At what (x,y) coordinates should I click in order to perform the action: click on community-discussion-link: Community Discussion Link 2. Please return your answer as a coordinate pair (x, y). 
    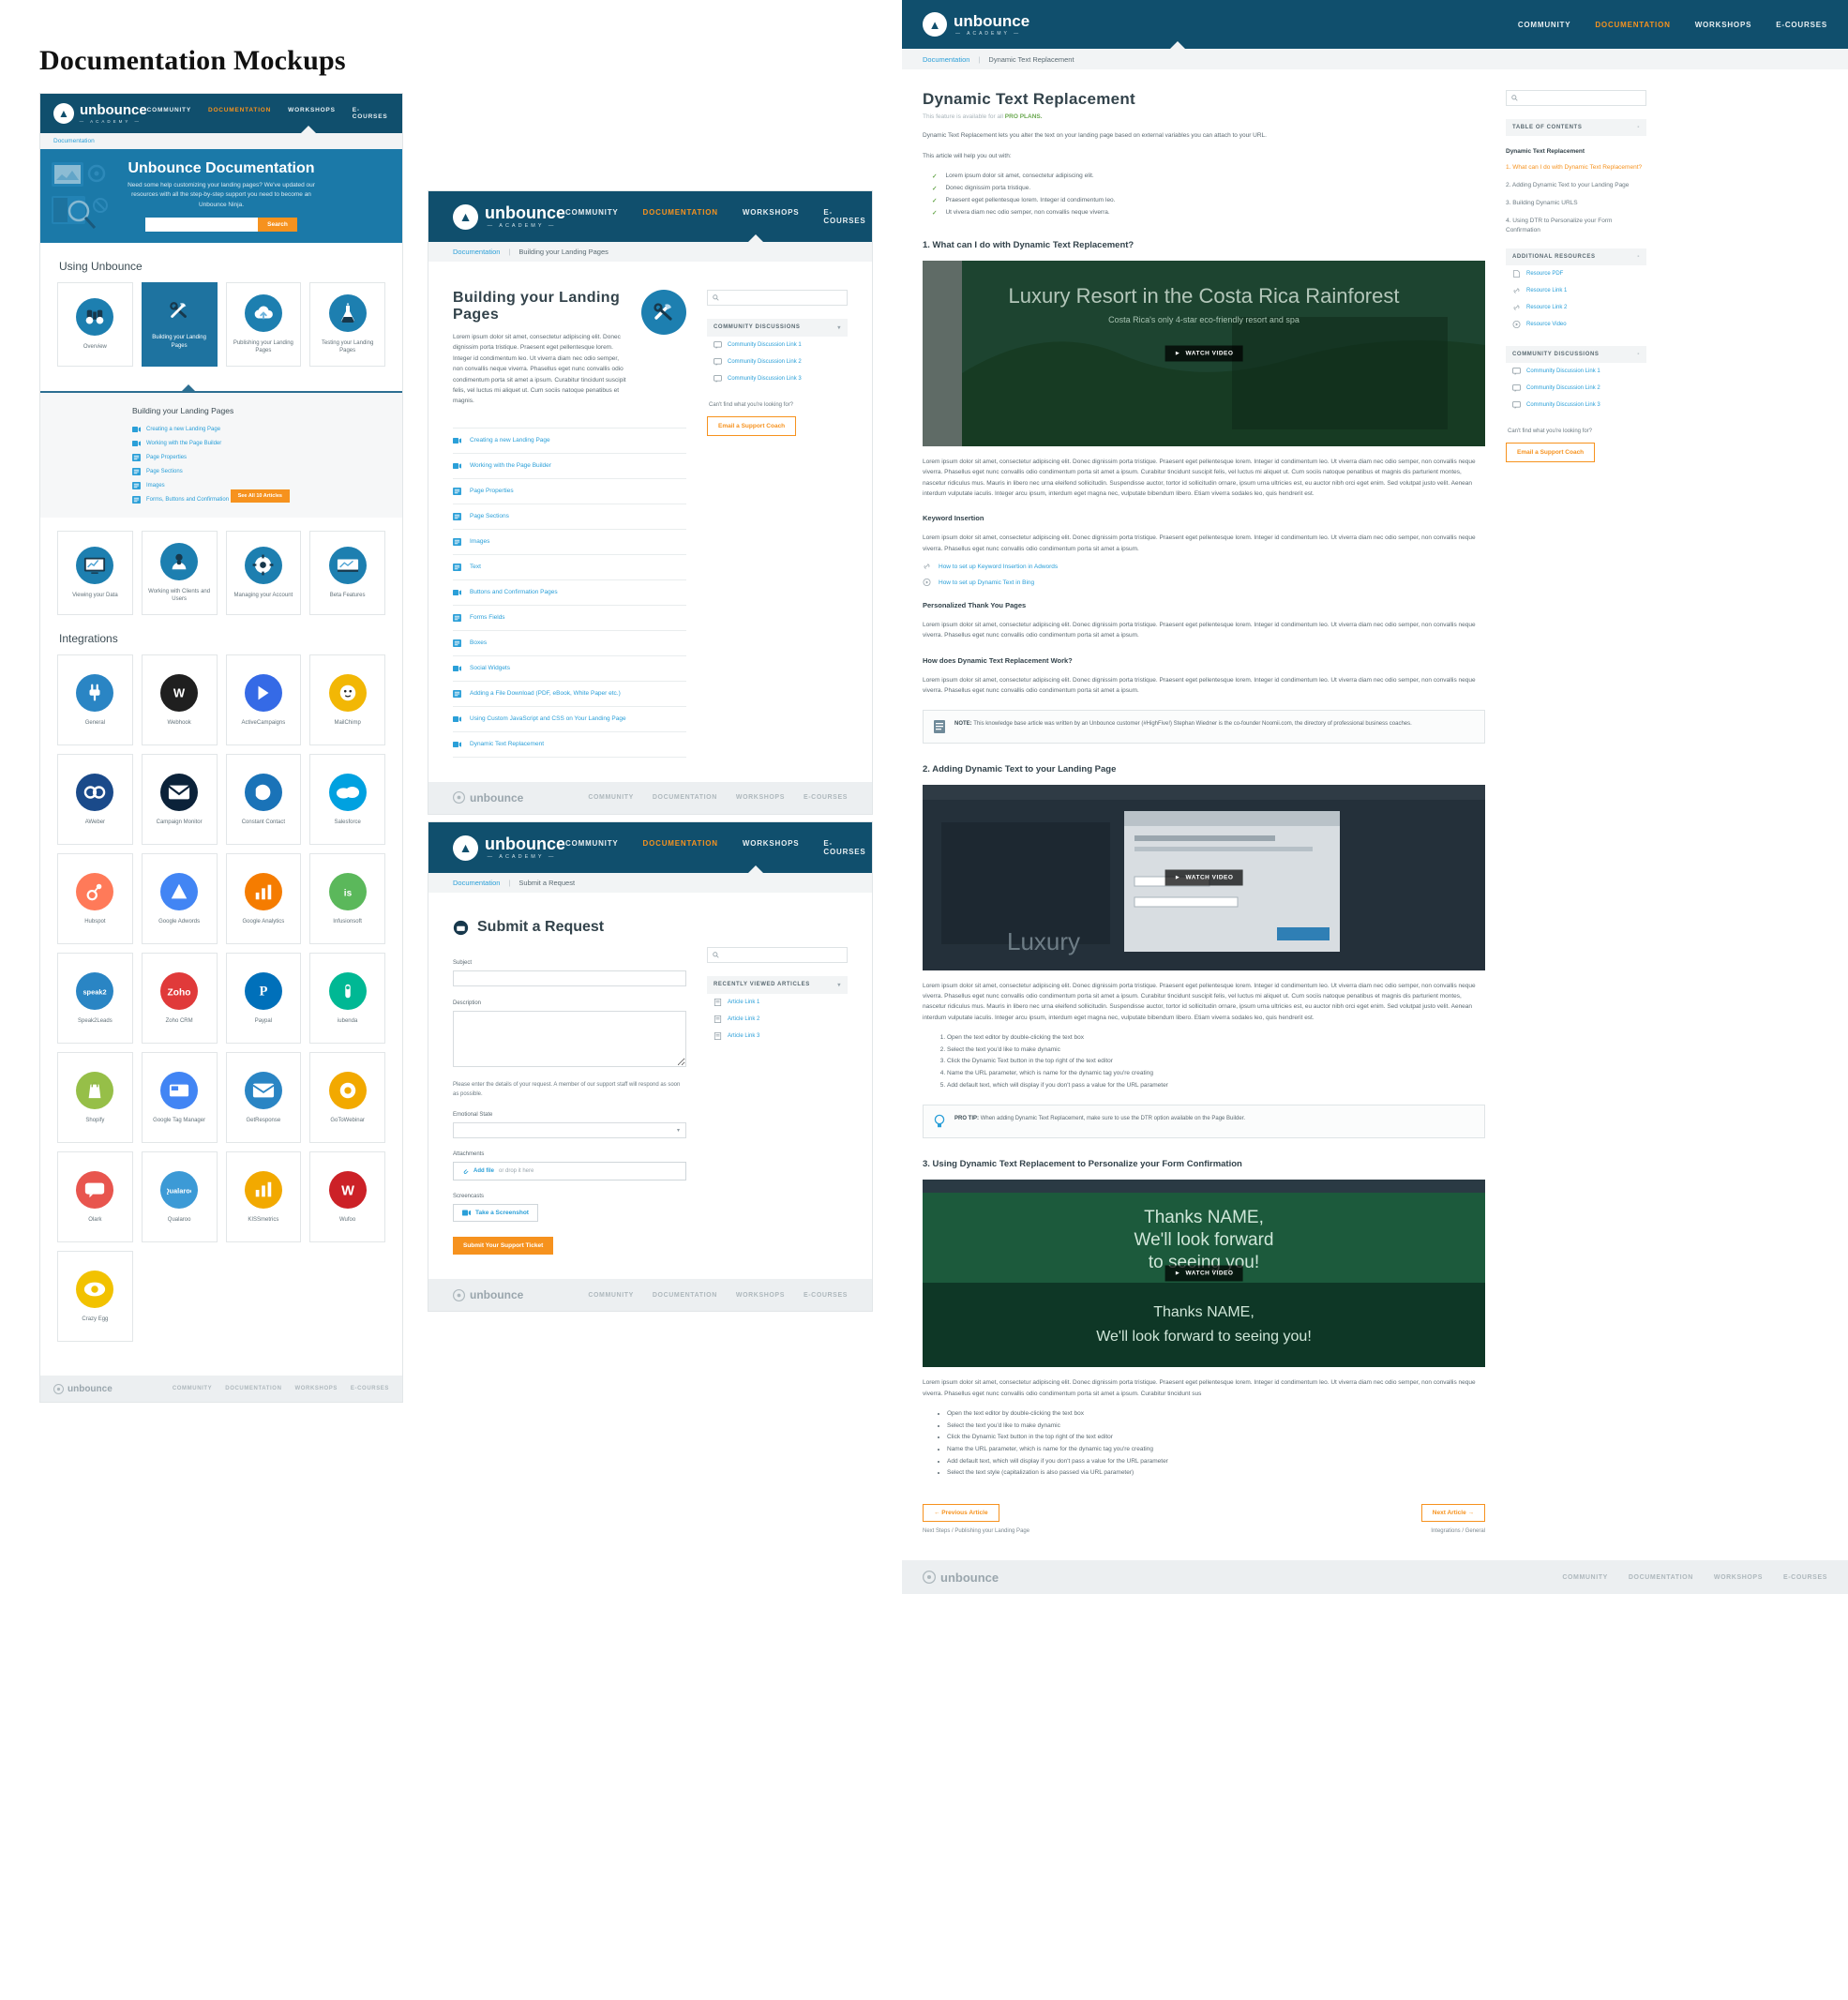
    Looking at the image, I should click on (1563, 388).